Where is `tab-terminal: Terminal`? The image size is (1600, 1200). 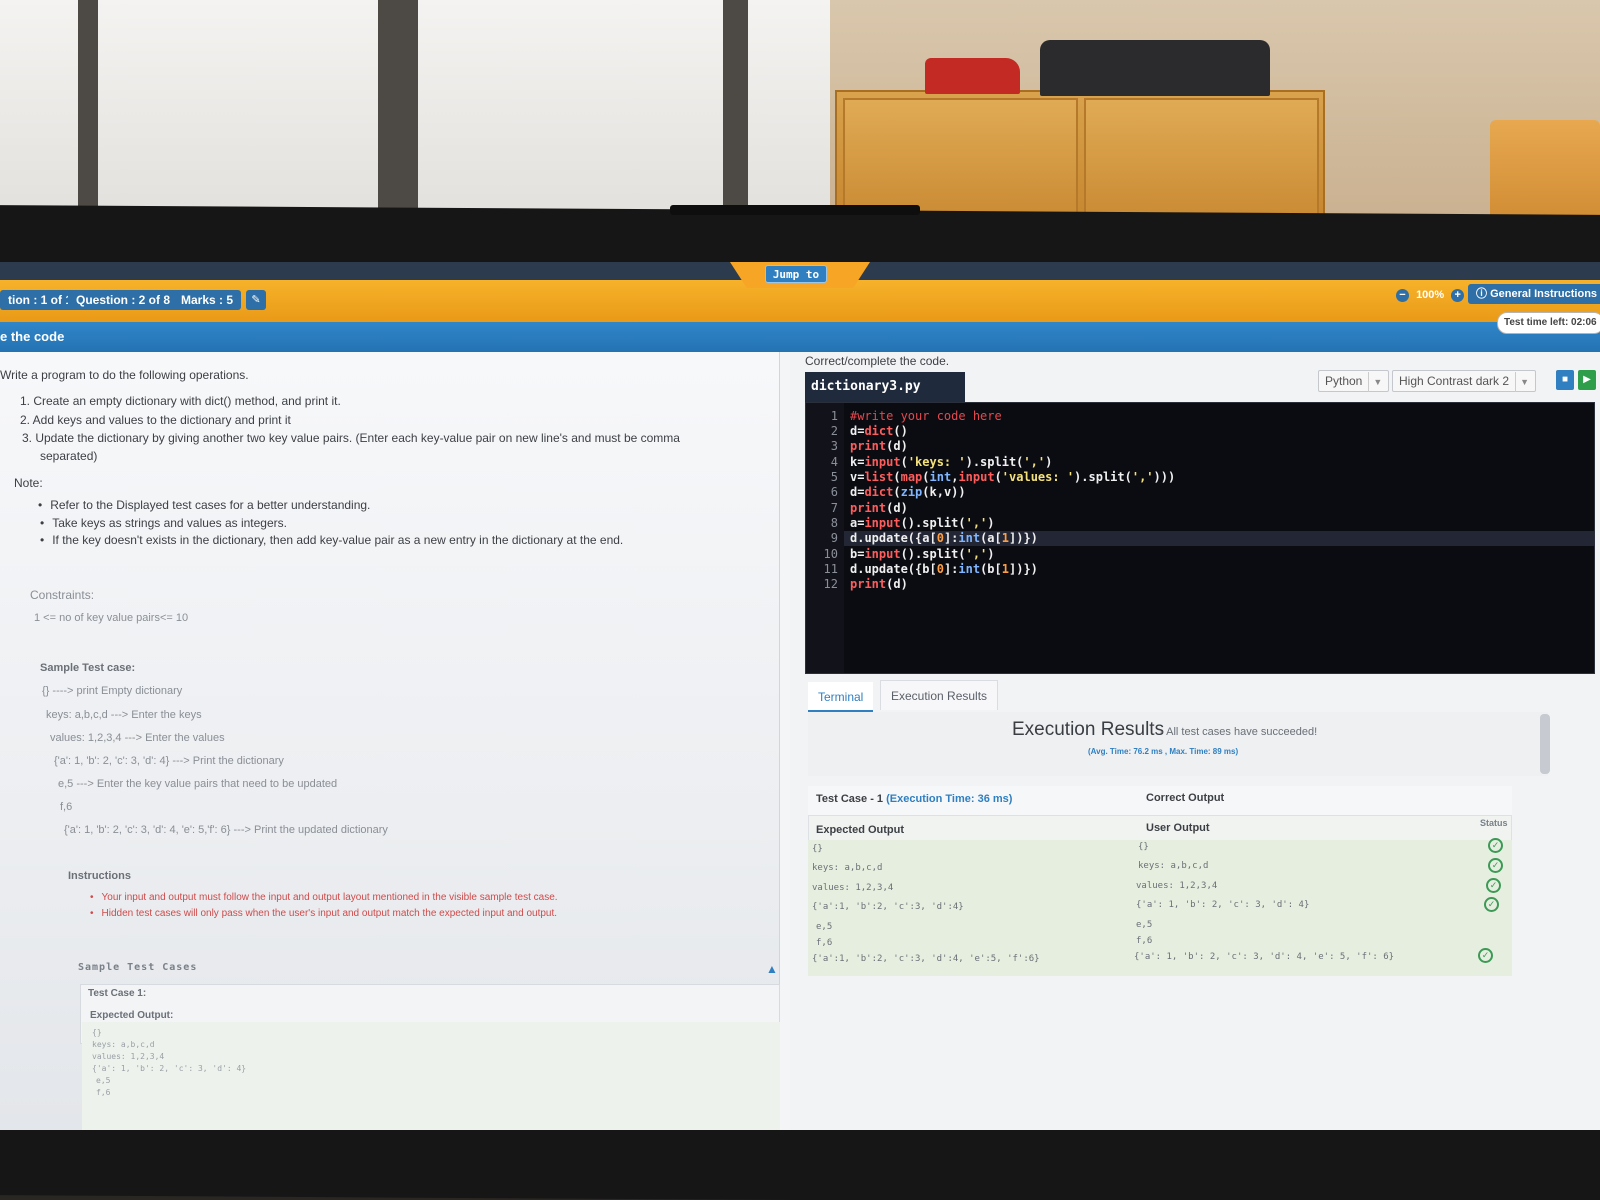 tab-terminal: Terminal is located at coordinates (841, 697).